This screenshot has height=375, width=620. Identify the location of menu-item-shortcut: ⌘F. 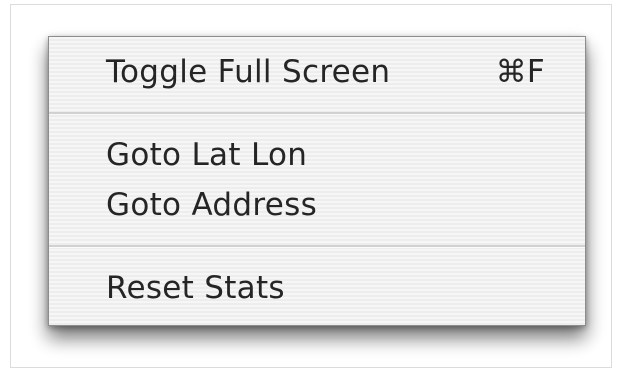
(520, 72).